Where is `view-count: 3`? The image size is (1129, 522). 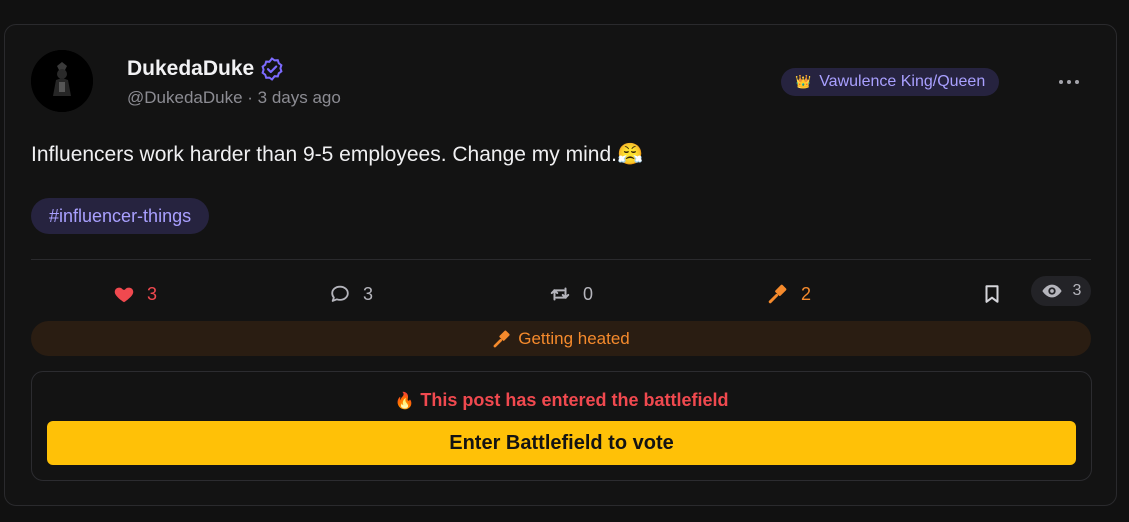 view-count: 3 is located at coordinates (1077, 290).